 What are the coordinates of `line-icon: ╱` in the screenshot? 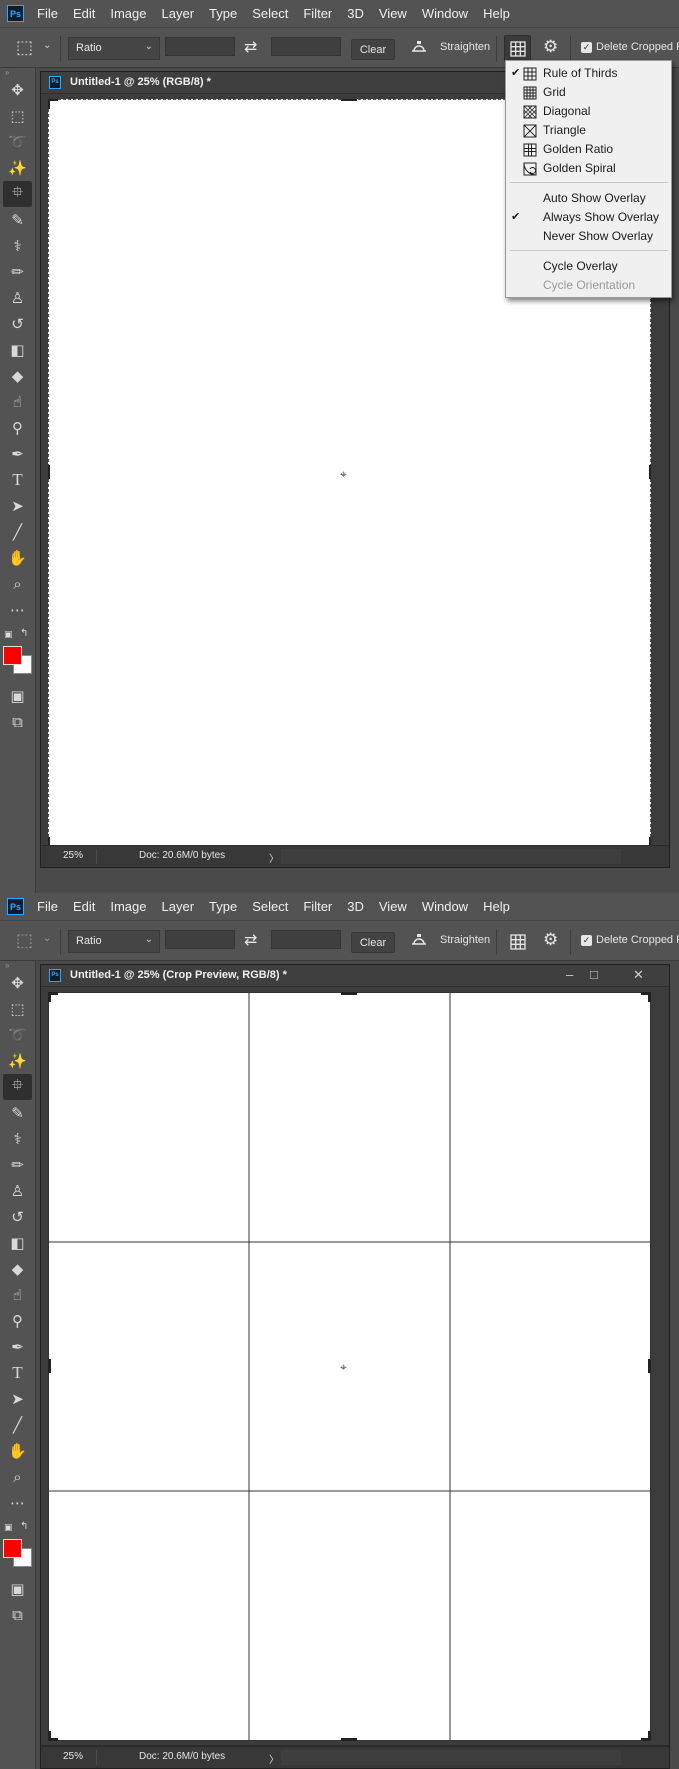 It's located at (17, 532).